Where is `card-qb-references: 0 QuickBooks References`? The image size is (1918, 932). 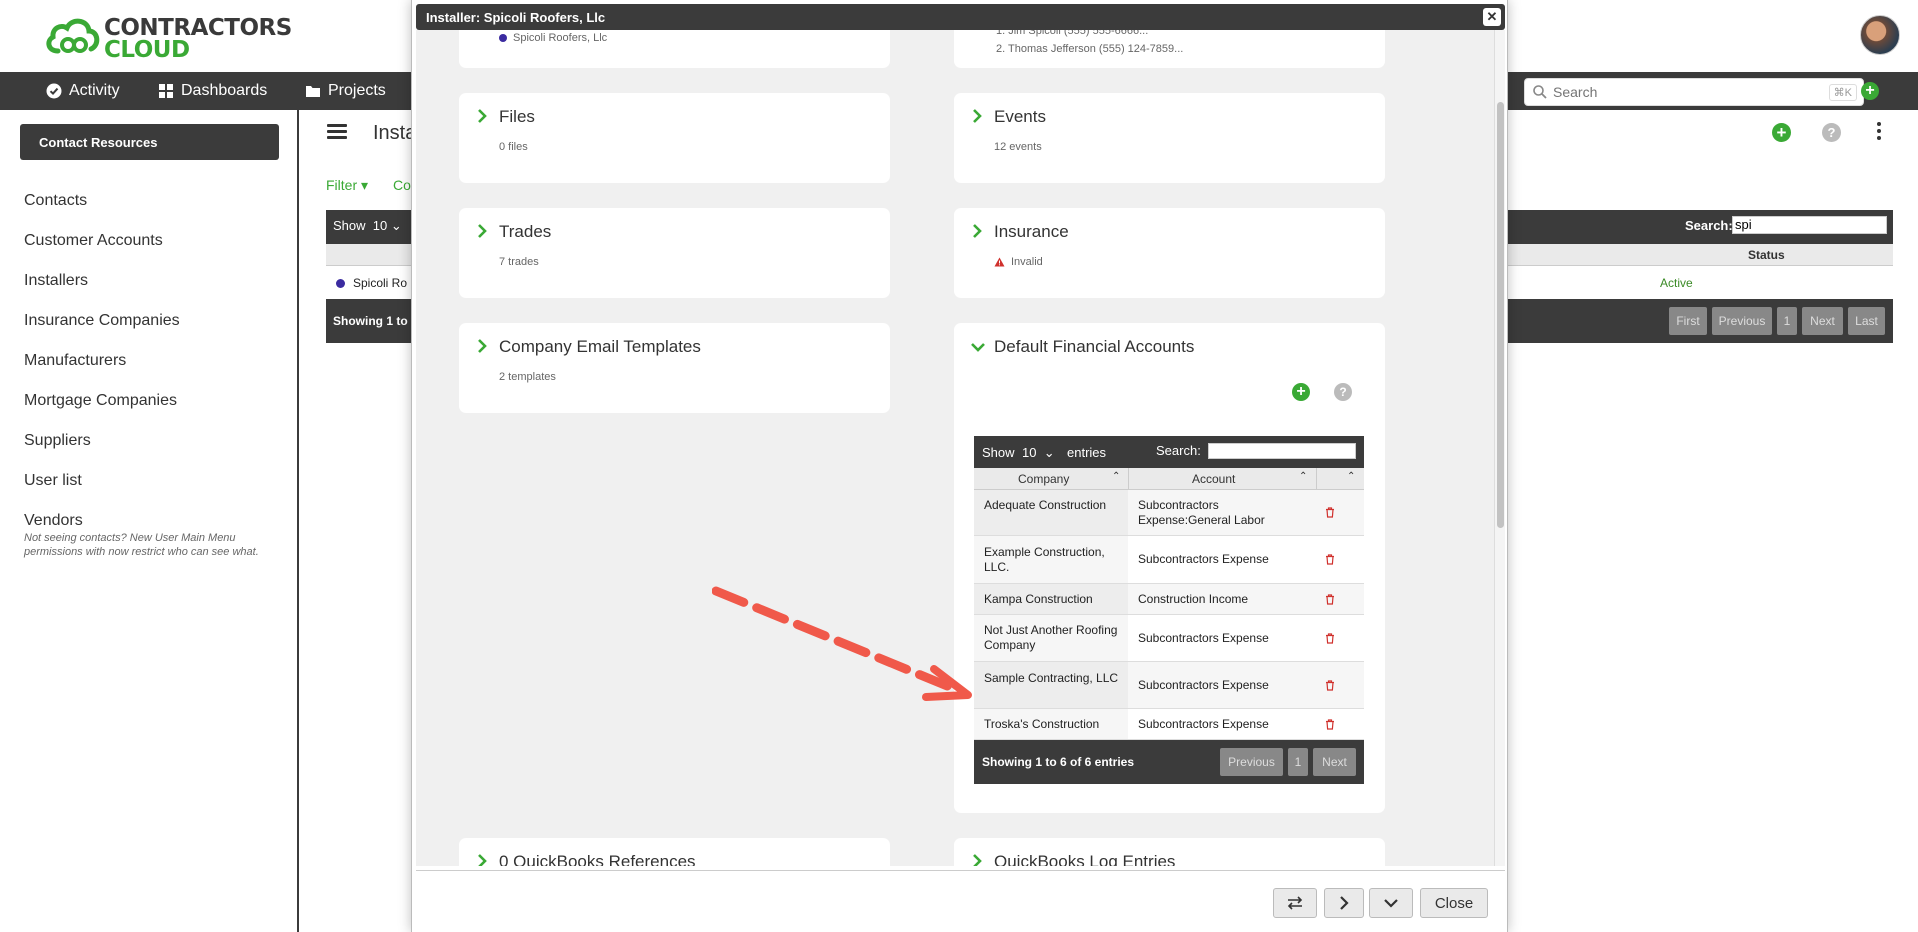 card-qb-references: 0 QuickBooks References is located at coordinates (674, 852).